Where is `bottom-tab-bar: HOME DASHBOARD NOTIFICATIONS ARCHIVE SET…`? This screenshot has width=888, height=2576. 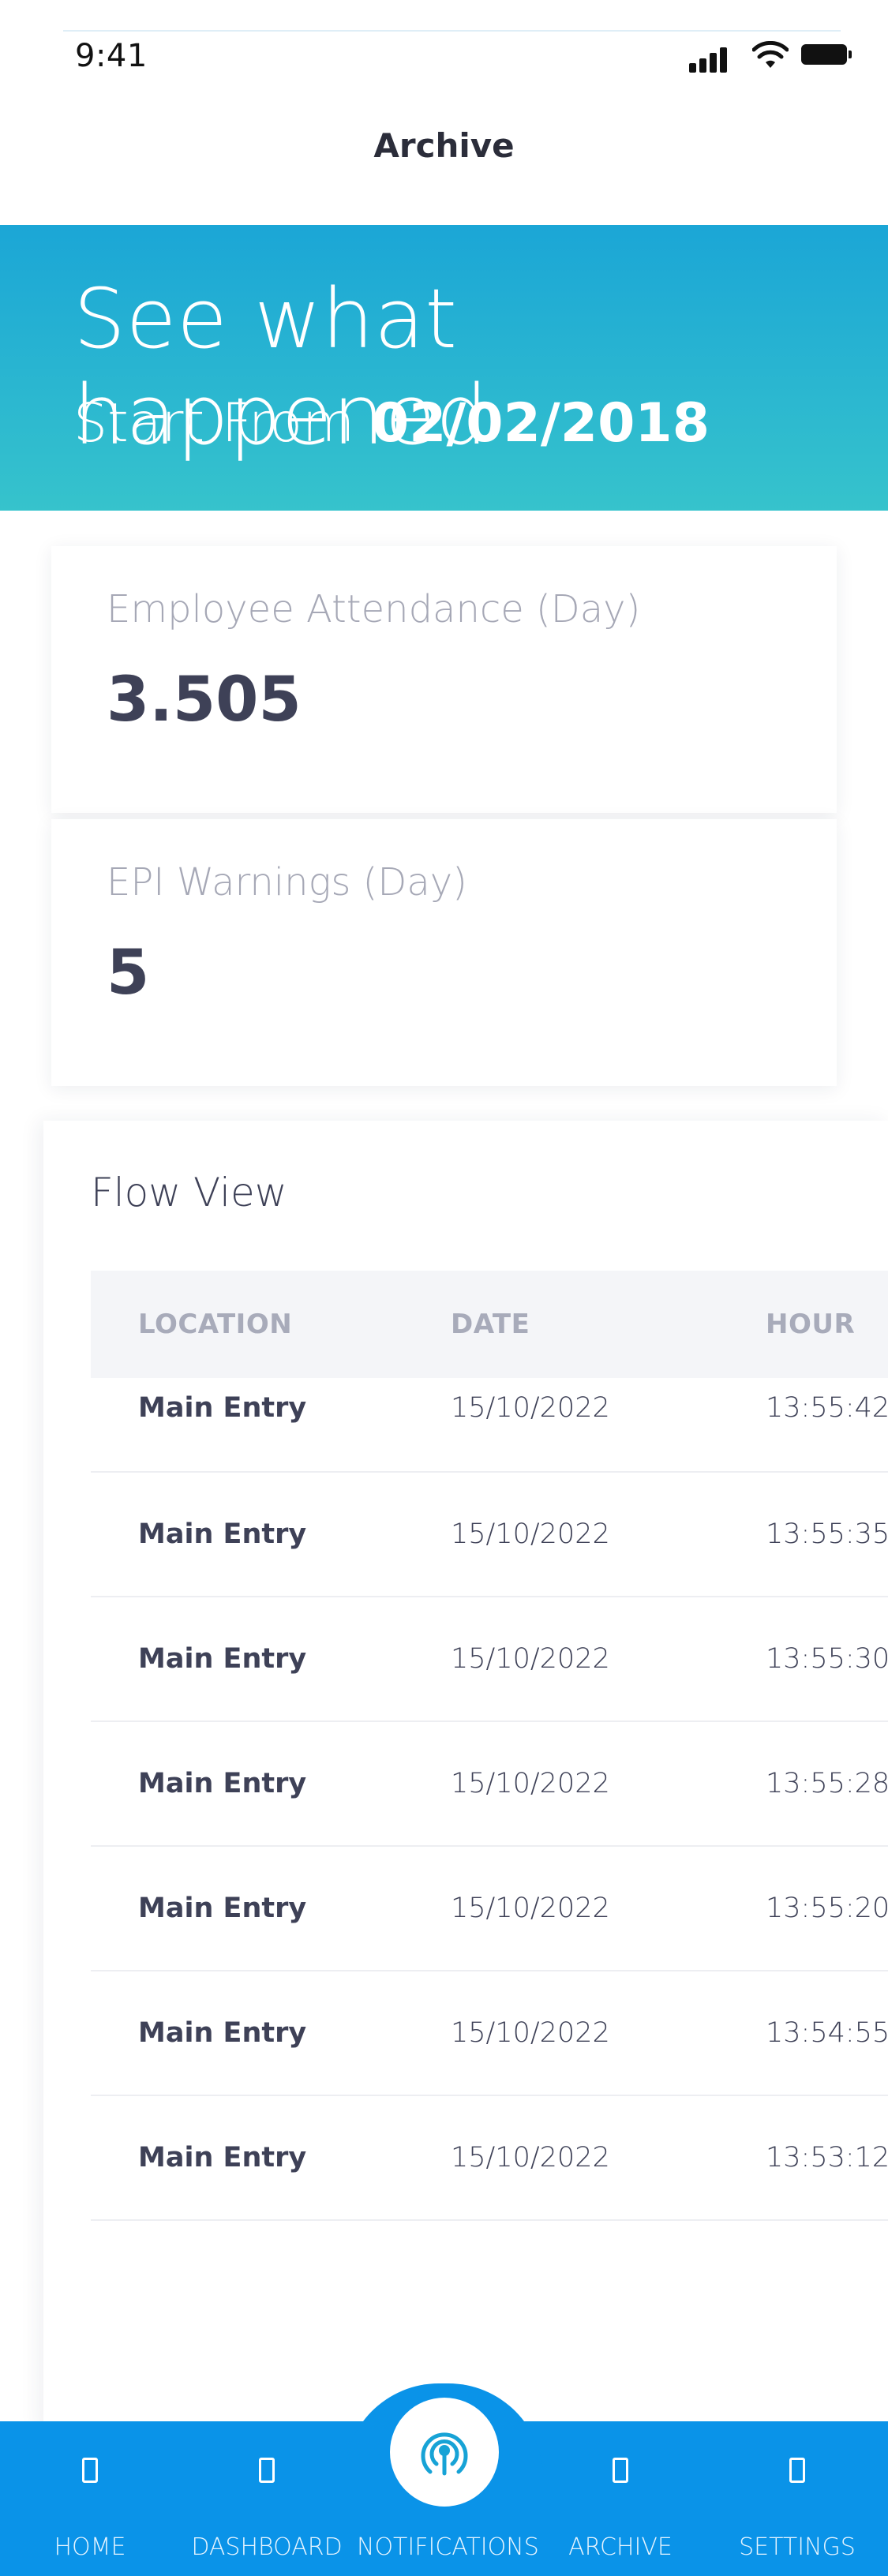 bottom-tab-bar: HOME DASHBOARD NOTIFICATIONS ARCHIVE SET… is located at coordinates (444, 2479).